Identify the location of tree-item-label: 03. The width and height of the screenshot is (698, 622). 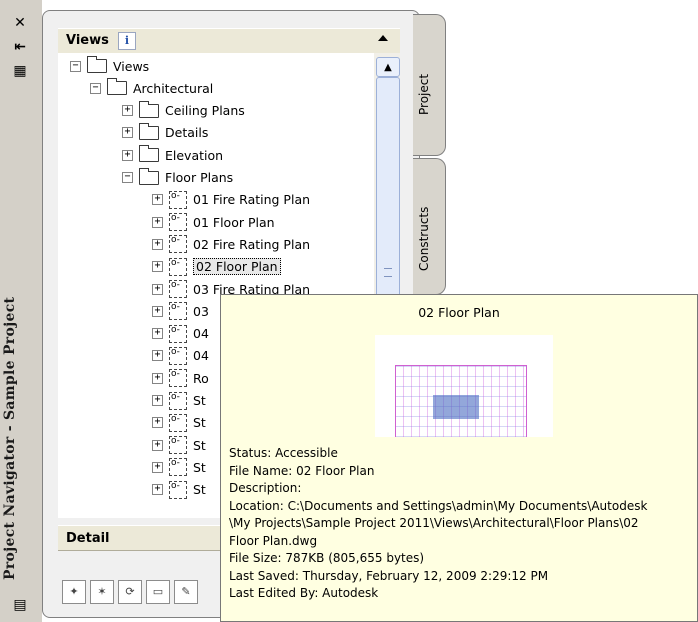
(201, 311).